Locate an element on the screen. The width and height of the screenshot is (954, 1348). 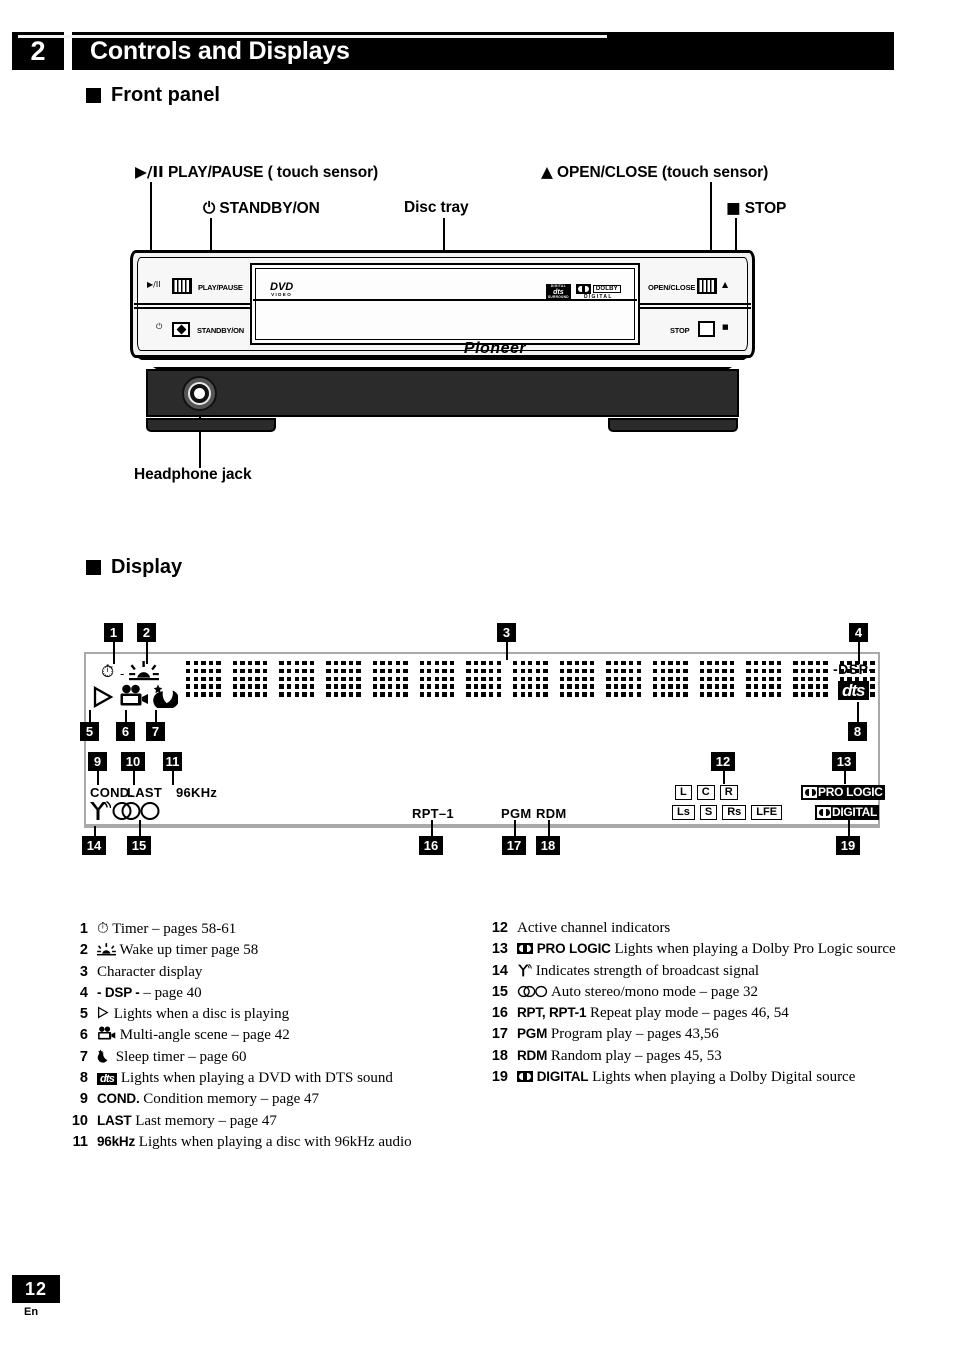
legend-item-number: 5 is located at coordinates (83, 1014).